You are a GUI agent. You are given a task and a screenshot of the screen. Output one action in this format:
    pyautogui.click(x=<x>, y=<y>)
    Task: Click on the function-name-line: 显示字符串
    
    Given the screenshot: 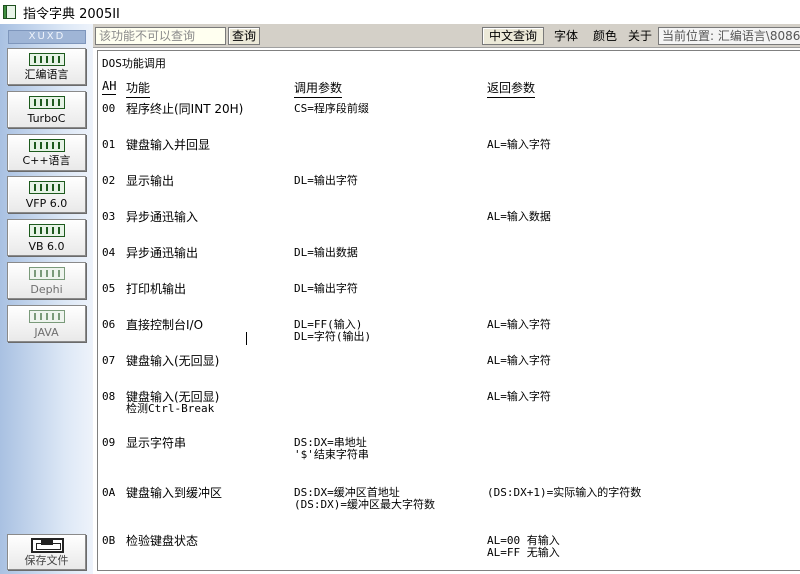 What is the action you would take?
    pyautogui.click(x=156, y=443)
    